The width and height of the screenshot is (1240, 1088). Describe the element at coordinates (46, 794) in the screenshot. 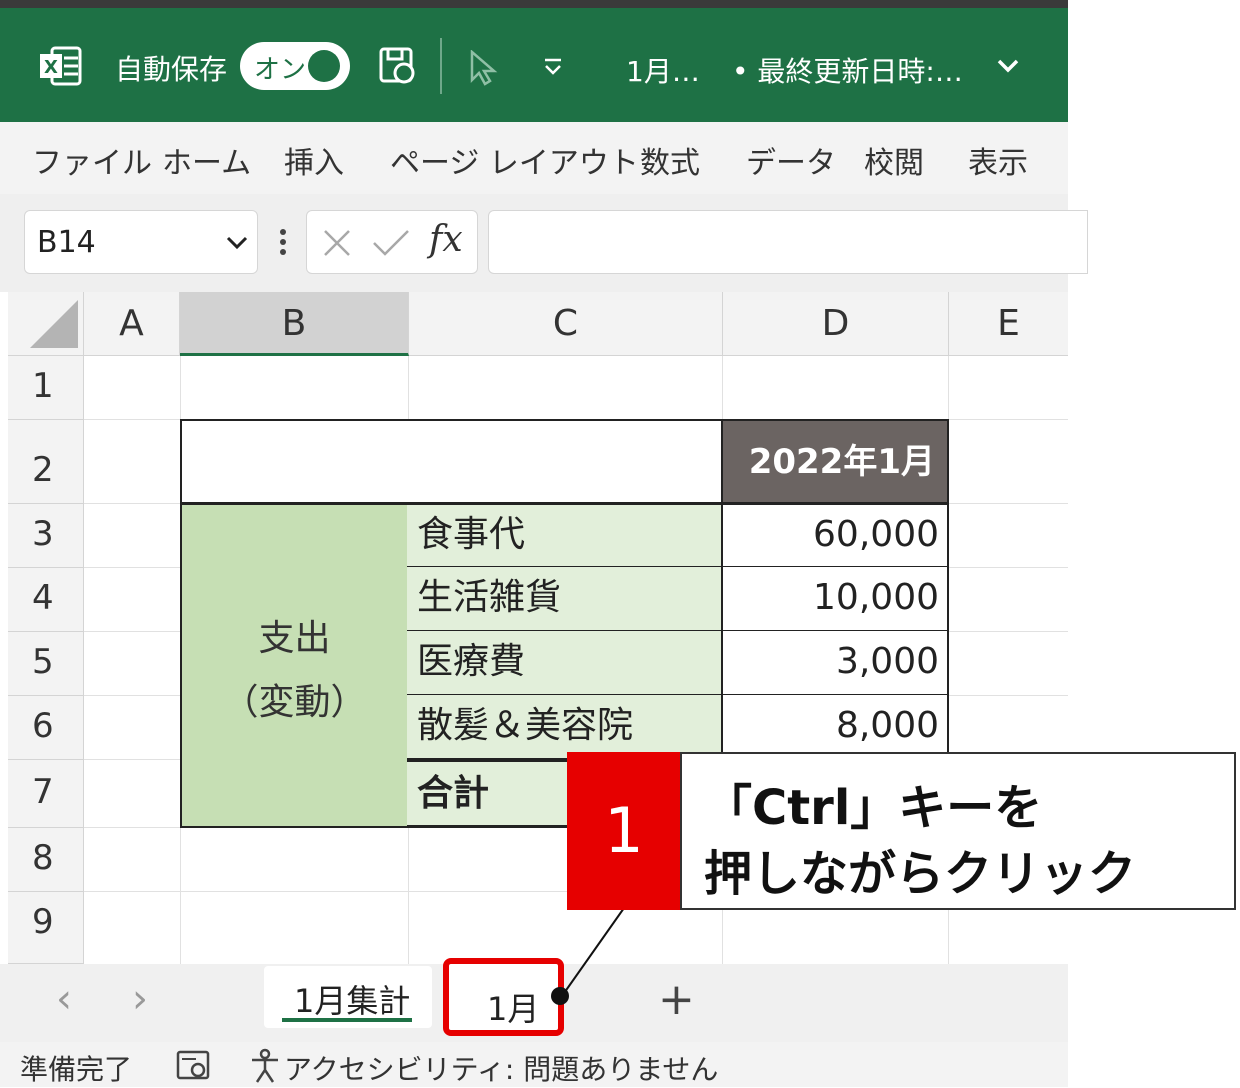

I see `row-header-7: 7` at that location.